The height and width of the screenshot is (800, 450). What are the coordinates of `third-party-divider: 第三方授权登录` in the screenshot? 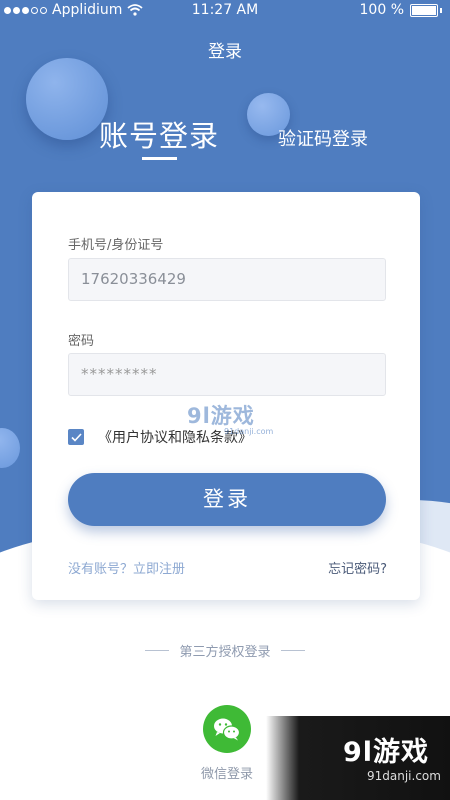 It's located at (225, 650).